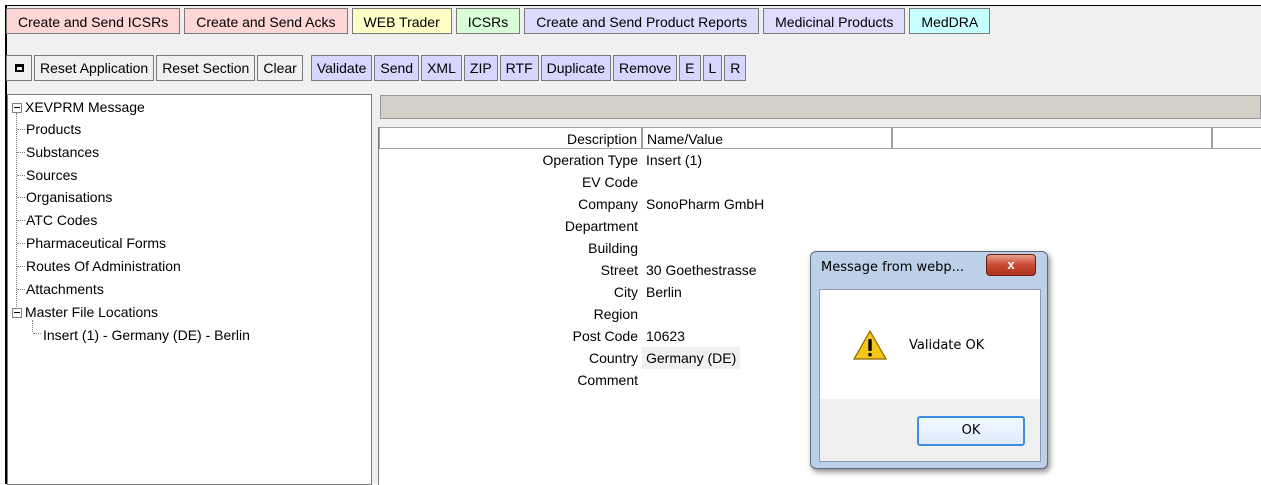 Image resolution: width=1261 pixels, height=485 pixels. I want to click on tree-item-master-file-locations: Master File Locations, so click(91, 312).